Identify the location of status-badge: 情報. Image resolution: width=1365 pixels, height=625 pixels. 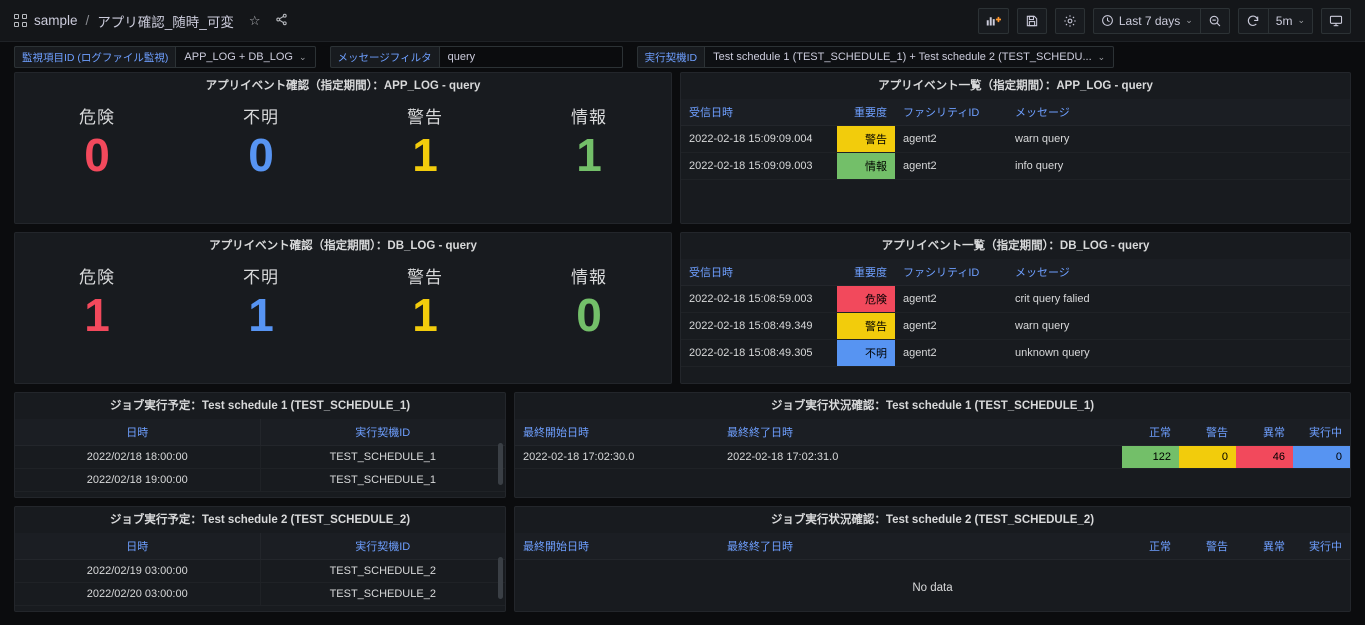
(866, 165).